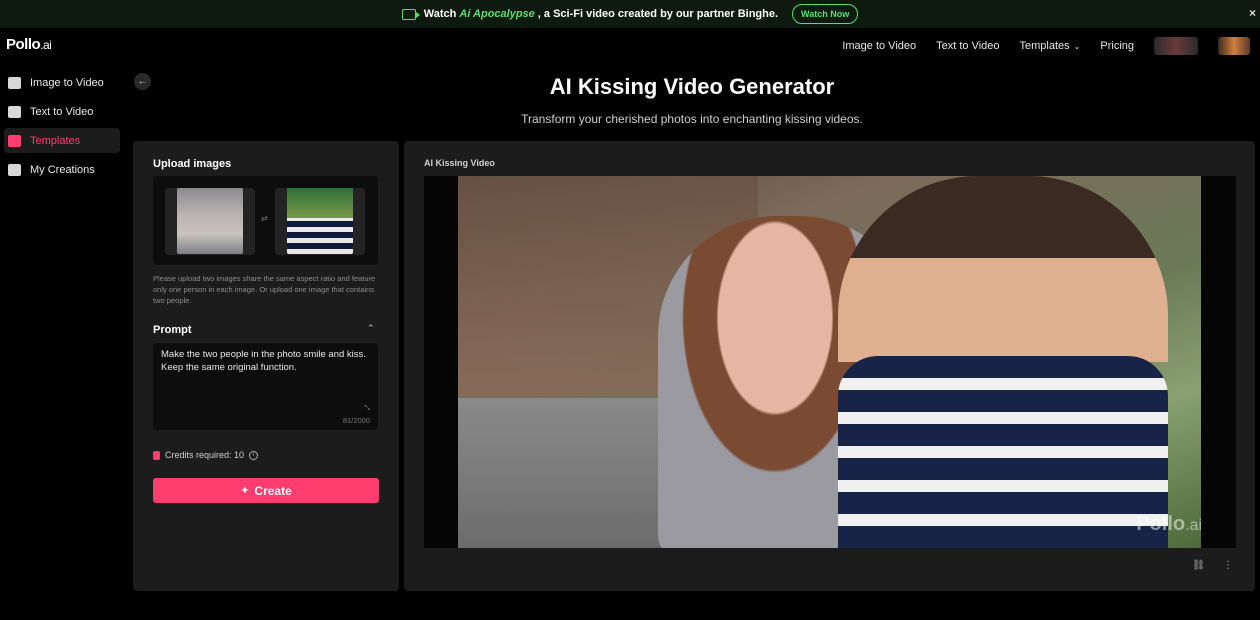  I want to click on nav-image-to-video: Image to Video, so click(879, 46).